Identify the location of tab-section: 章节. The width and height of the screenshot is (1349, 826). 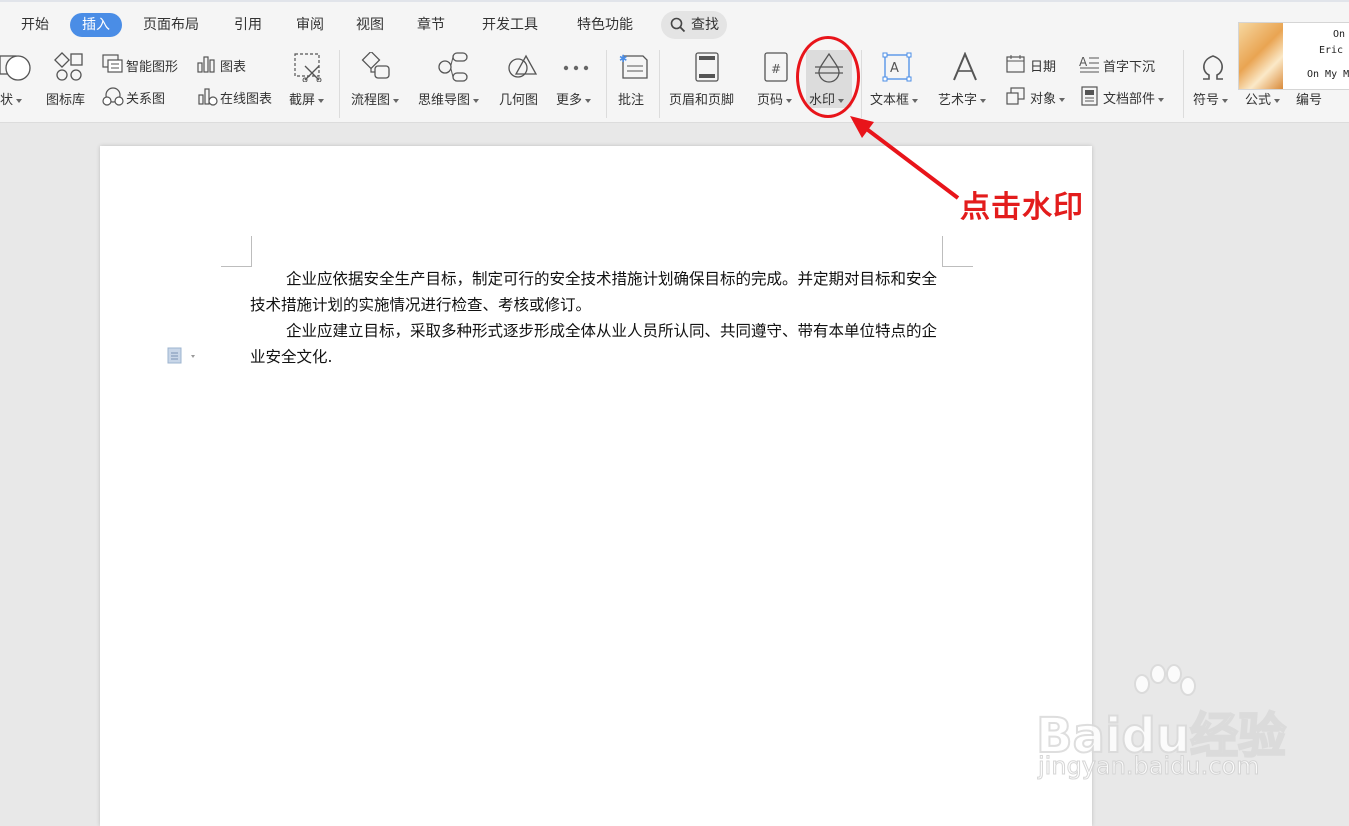
(431, 25).